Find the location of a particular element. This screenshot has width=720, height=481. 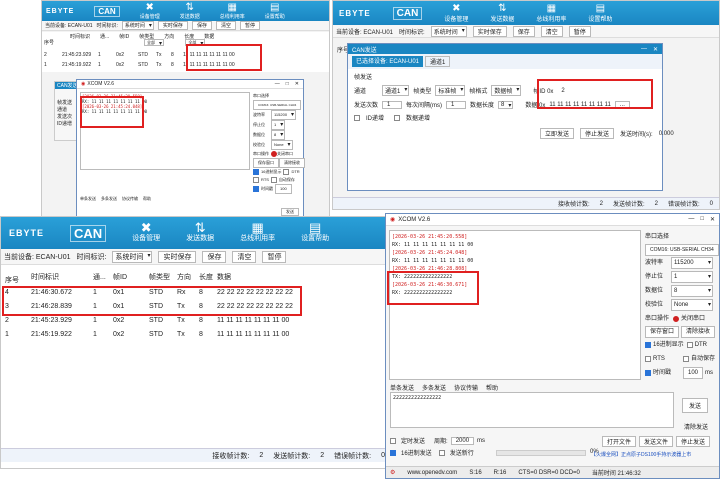

tab-help: 帮助 is located at coordinates (492, 387).